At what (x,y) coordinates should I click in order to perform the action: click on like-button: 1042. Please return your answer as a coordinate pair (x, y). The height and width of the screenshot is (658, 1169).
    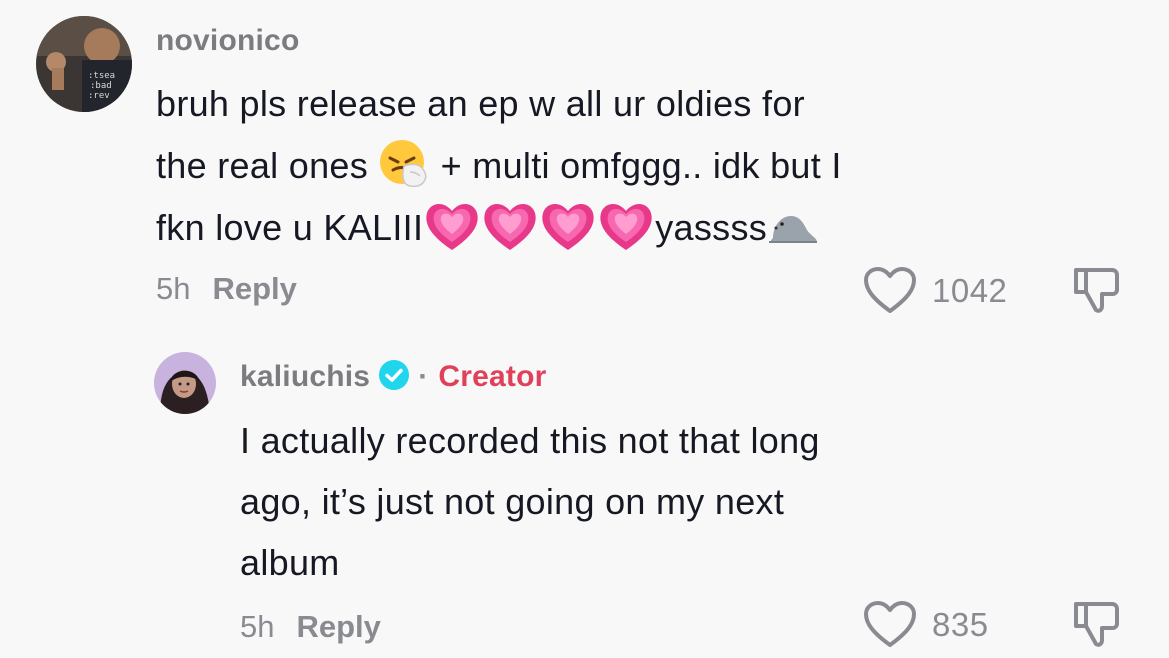
    Looking at the image, I should click on (934, 291).